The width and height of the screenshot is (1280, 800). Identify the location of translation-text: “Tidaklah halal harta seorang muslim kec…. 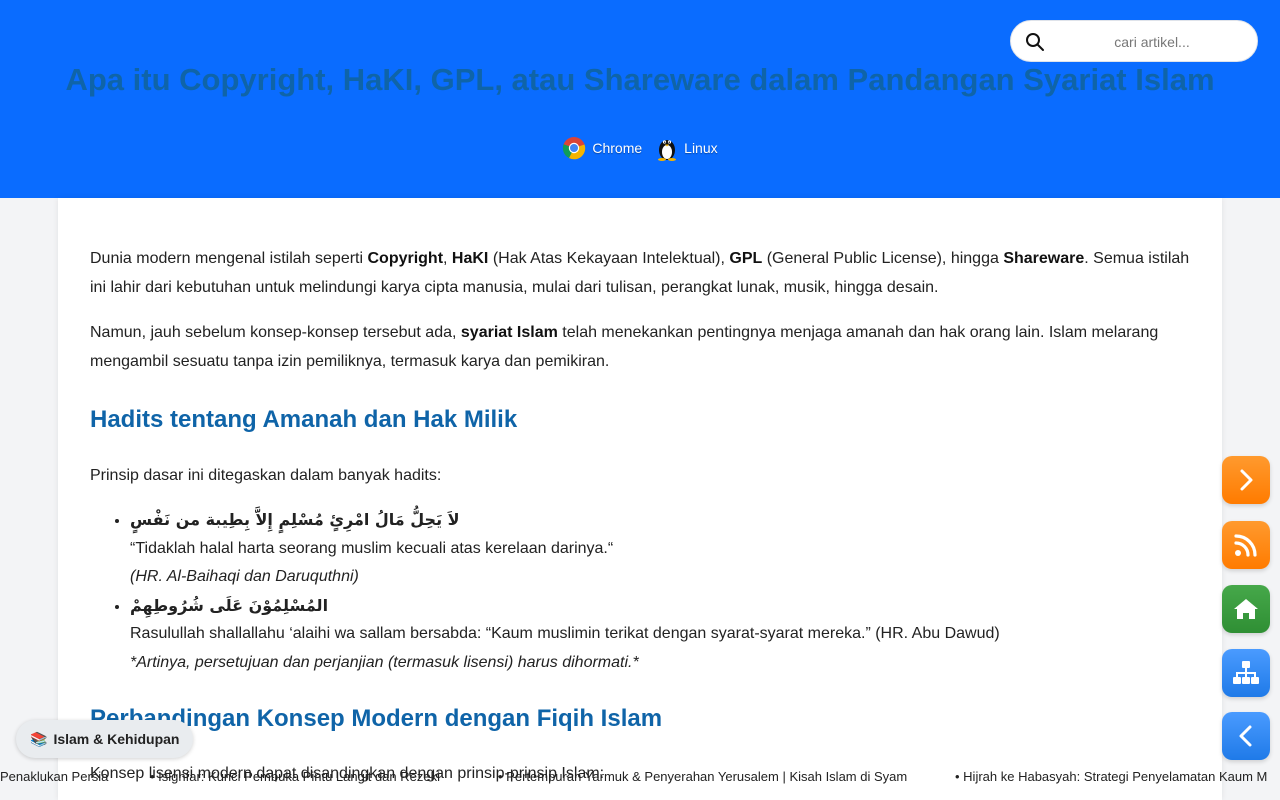
(372, 548).